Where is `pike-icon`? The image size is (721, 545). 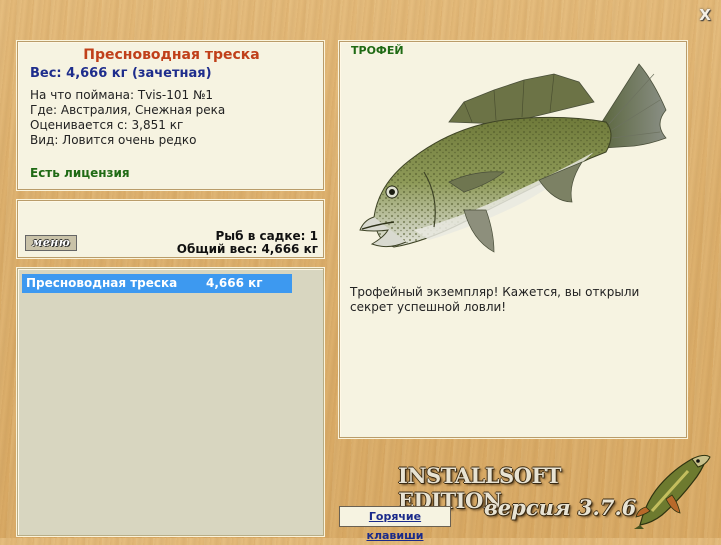 pike-icon is located at coordinates (672, 491).